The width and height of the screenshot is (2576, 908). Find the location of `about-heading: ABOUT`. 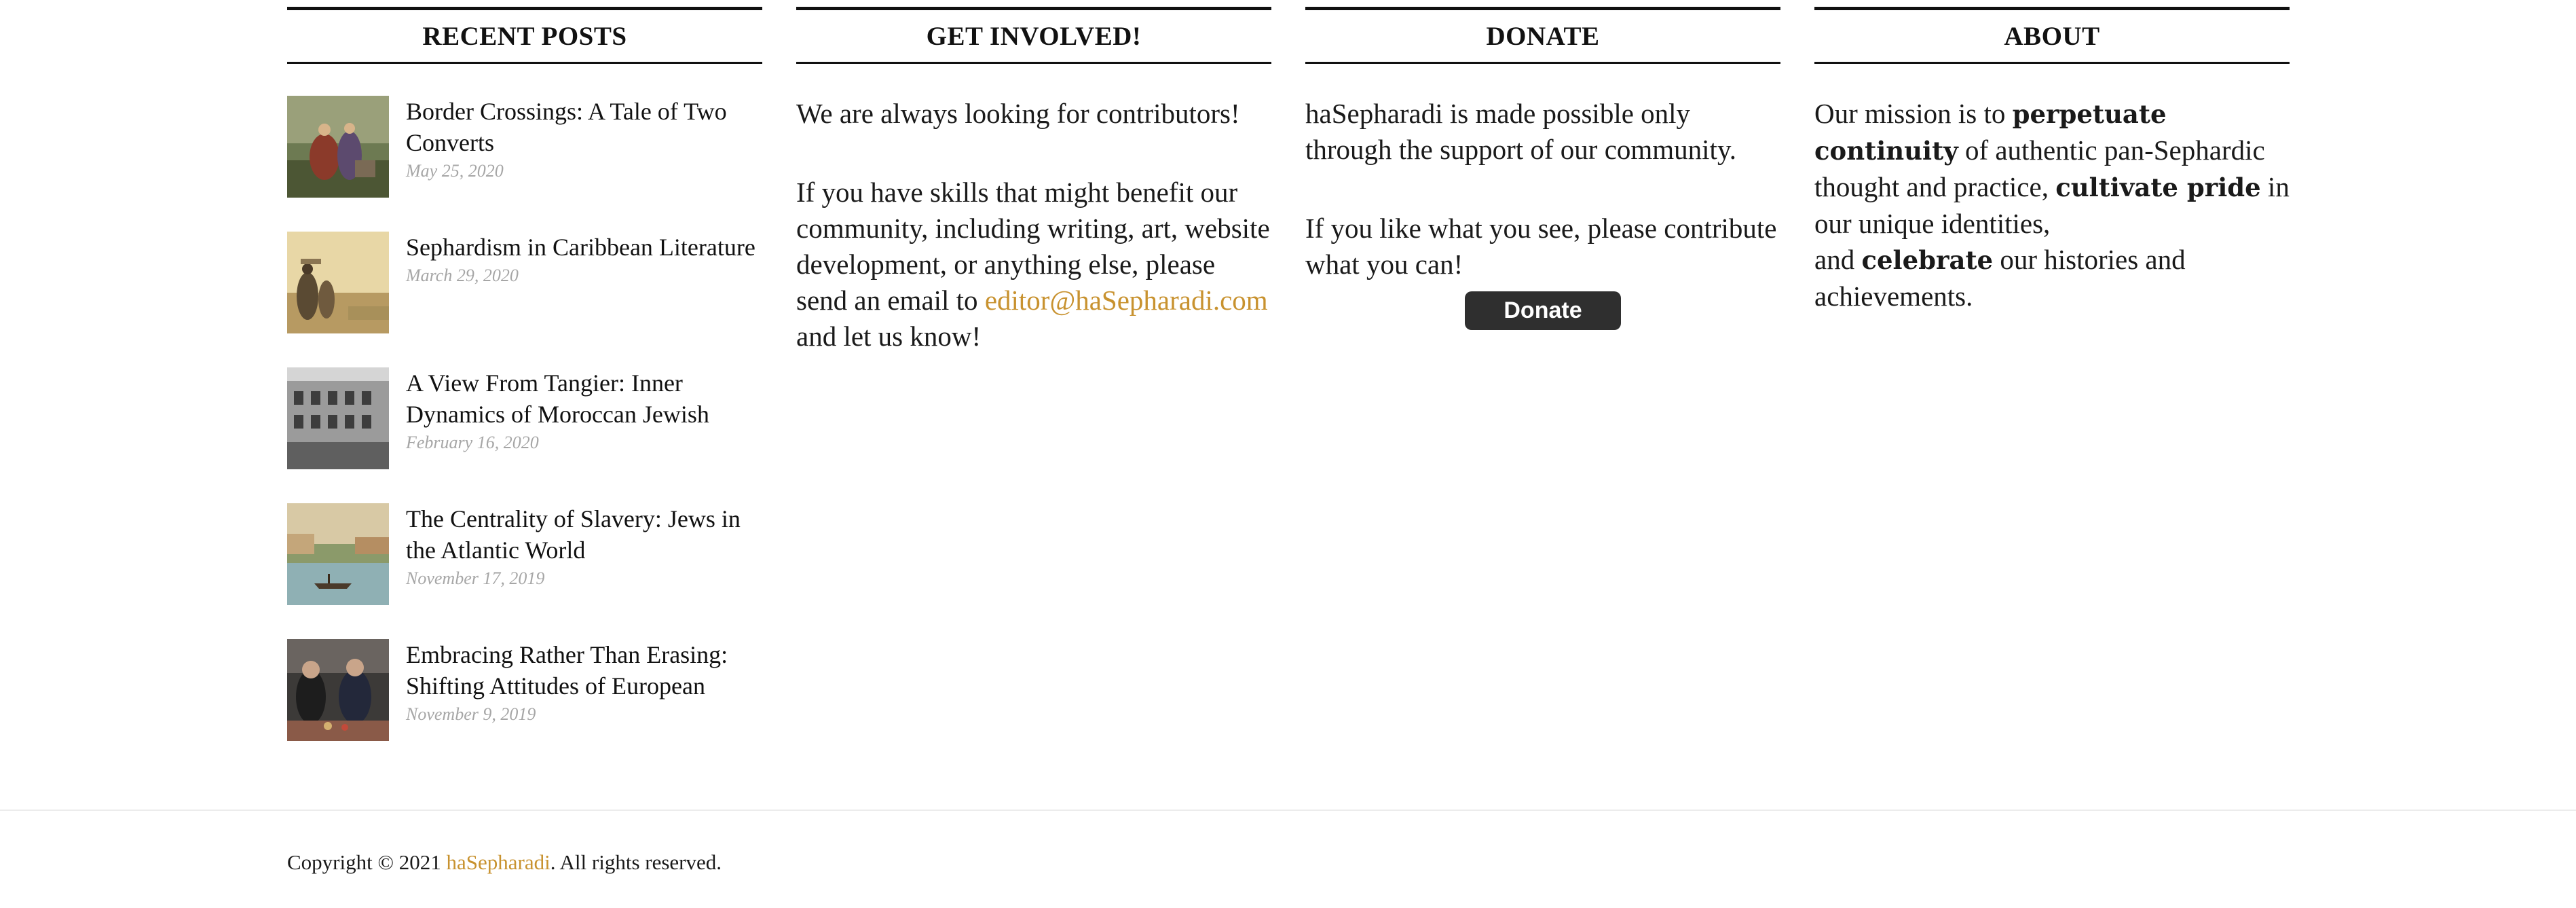

about-heading: ABOUT is located at coordinates (2052, 35).